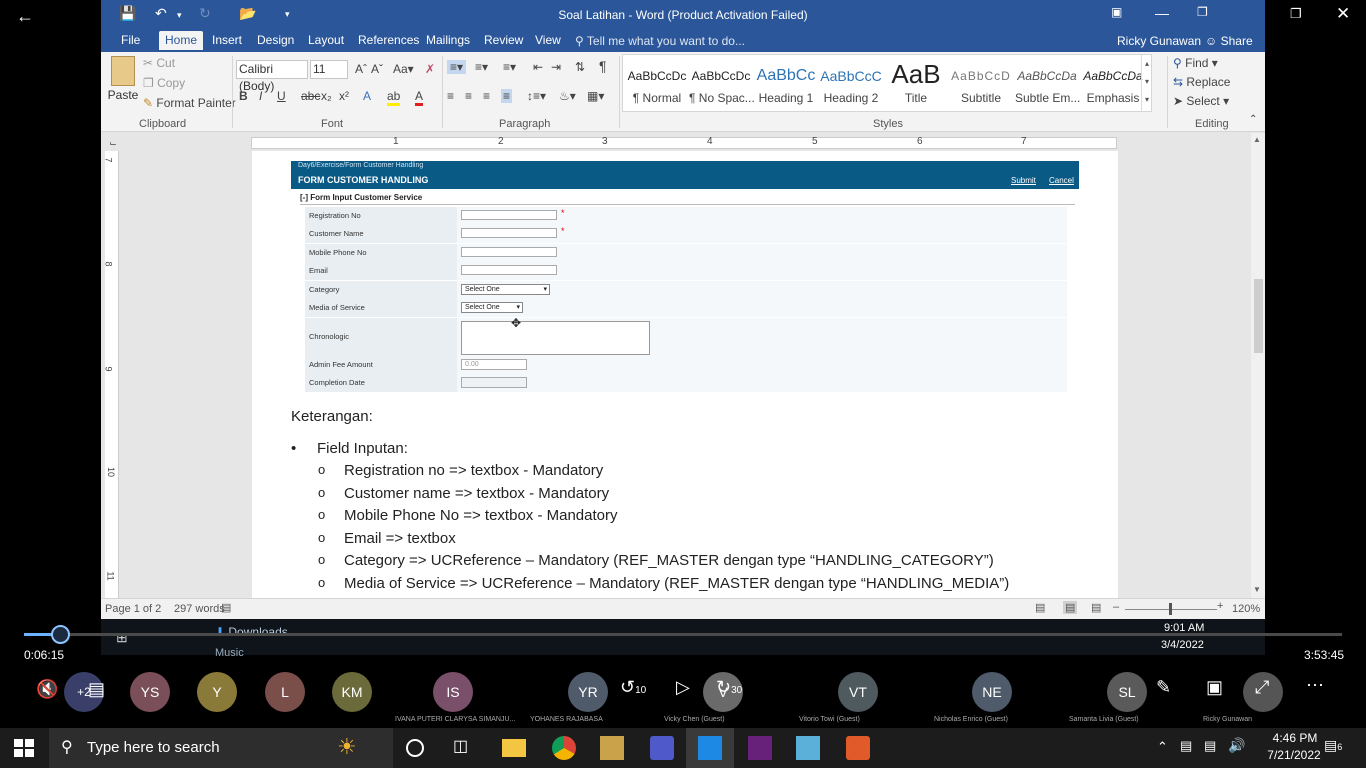  Describe the element at coordinates (1070, 607) in the screenshot. I see `print-layout-icon: ▤` at that location.